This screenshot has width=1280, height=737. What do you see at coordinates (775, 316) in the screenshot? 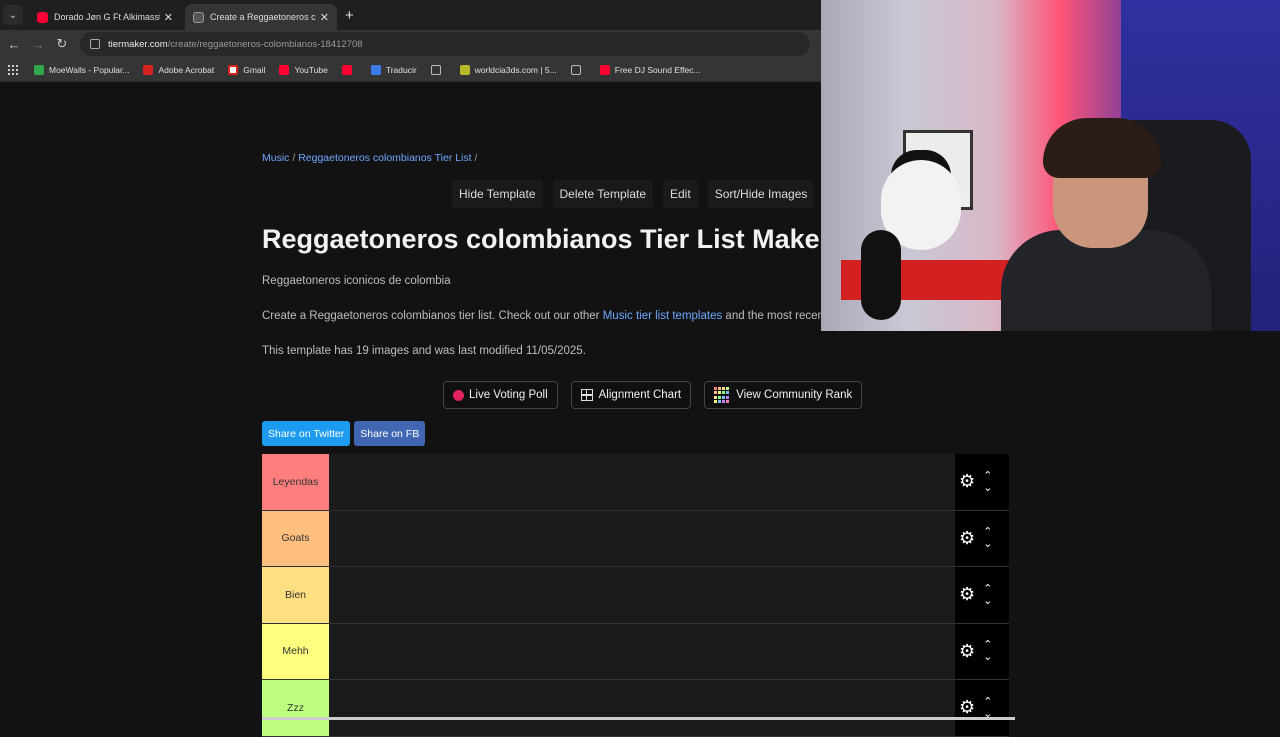
I see `info-text: and the most recent` at bounding box center [775, 316].